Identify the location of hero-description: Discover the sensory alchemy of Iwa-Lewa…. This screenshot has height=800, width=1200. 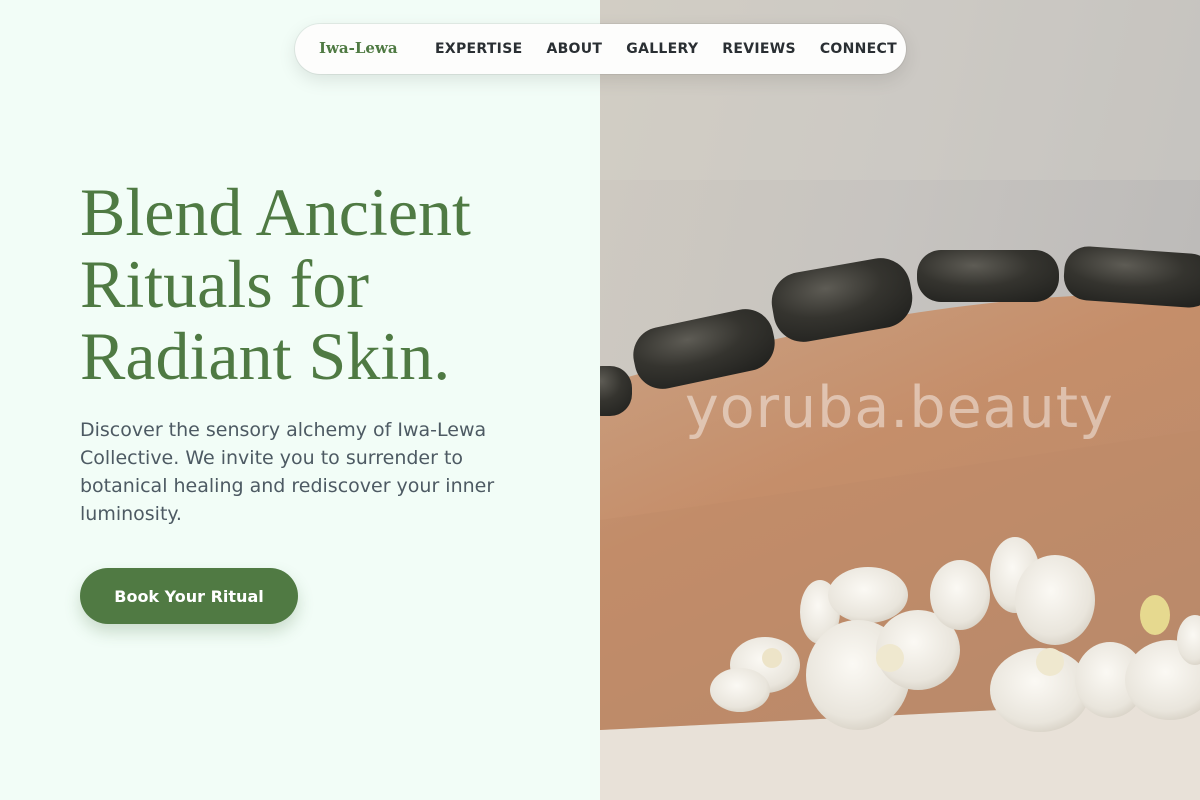
(287, 472).